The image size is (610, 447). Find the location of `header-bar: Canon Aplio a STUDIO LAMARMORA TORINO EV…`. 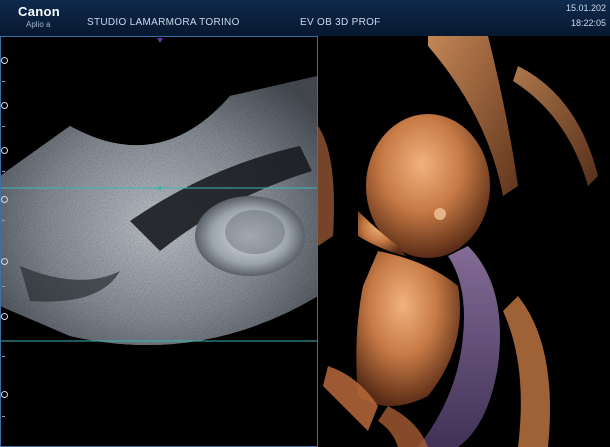

header-bar: Canon Aplio a STUDIO LAMARMORA TORINO EV… is located at coordinates (305, 18).